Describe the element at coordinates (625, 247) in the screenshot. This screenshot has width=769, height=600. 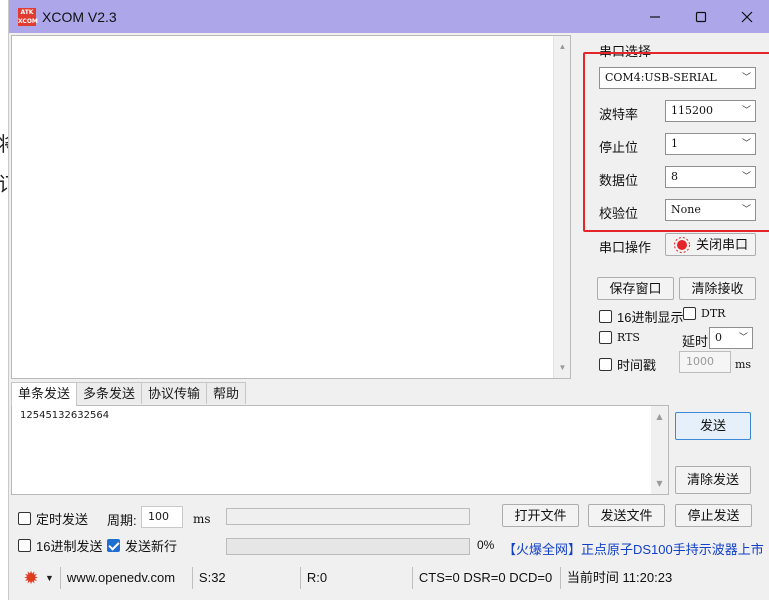
I see `port-operation-label: 串口操作` at that location.